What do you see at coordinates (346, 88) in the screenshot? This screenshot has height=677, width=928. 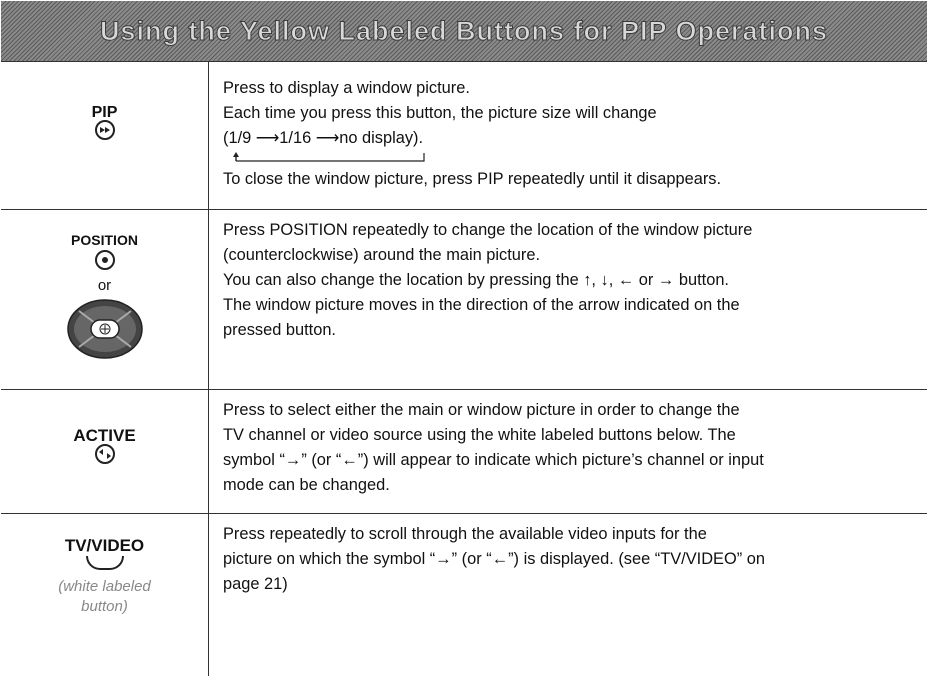 I see `description-line: Press to display a window picture.` at bounding box center [346, 88].